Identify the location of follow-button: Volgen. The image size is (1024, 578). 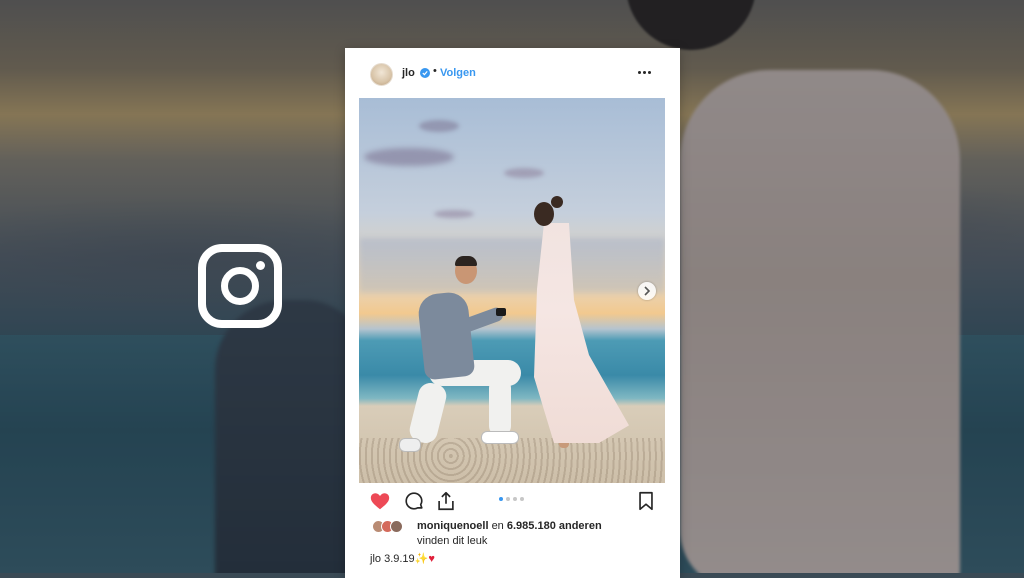
(458, 73).